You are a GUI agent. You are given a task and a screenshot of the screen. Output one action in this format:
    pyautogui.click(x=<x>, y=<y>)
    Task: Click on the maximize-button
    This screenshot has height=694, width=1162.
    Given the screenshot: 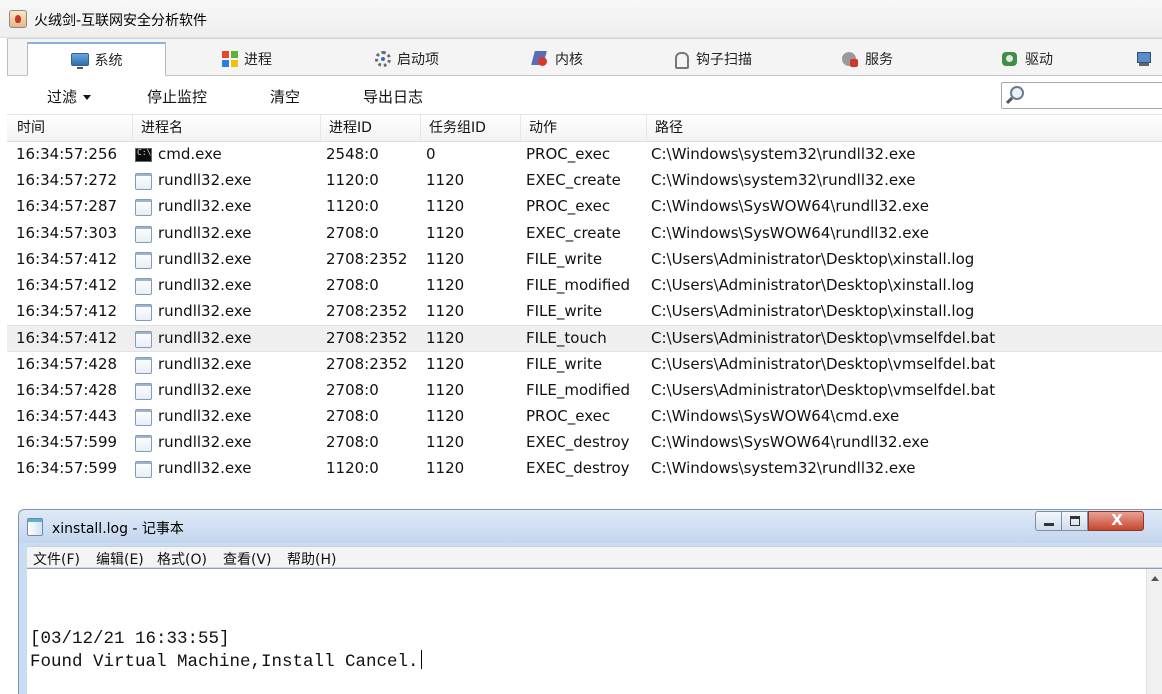 What is the action you would take?
    pyautogui.click(x=1074, y=521)
    